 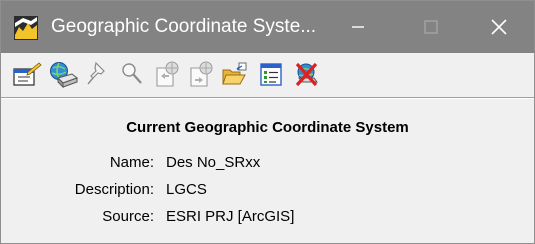 I want to click on edit-properties-icon, so click(x=27, y=74).